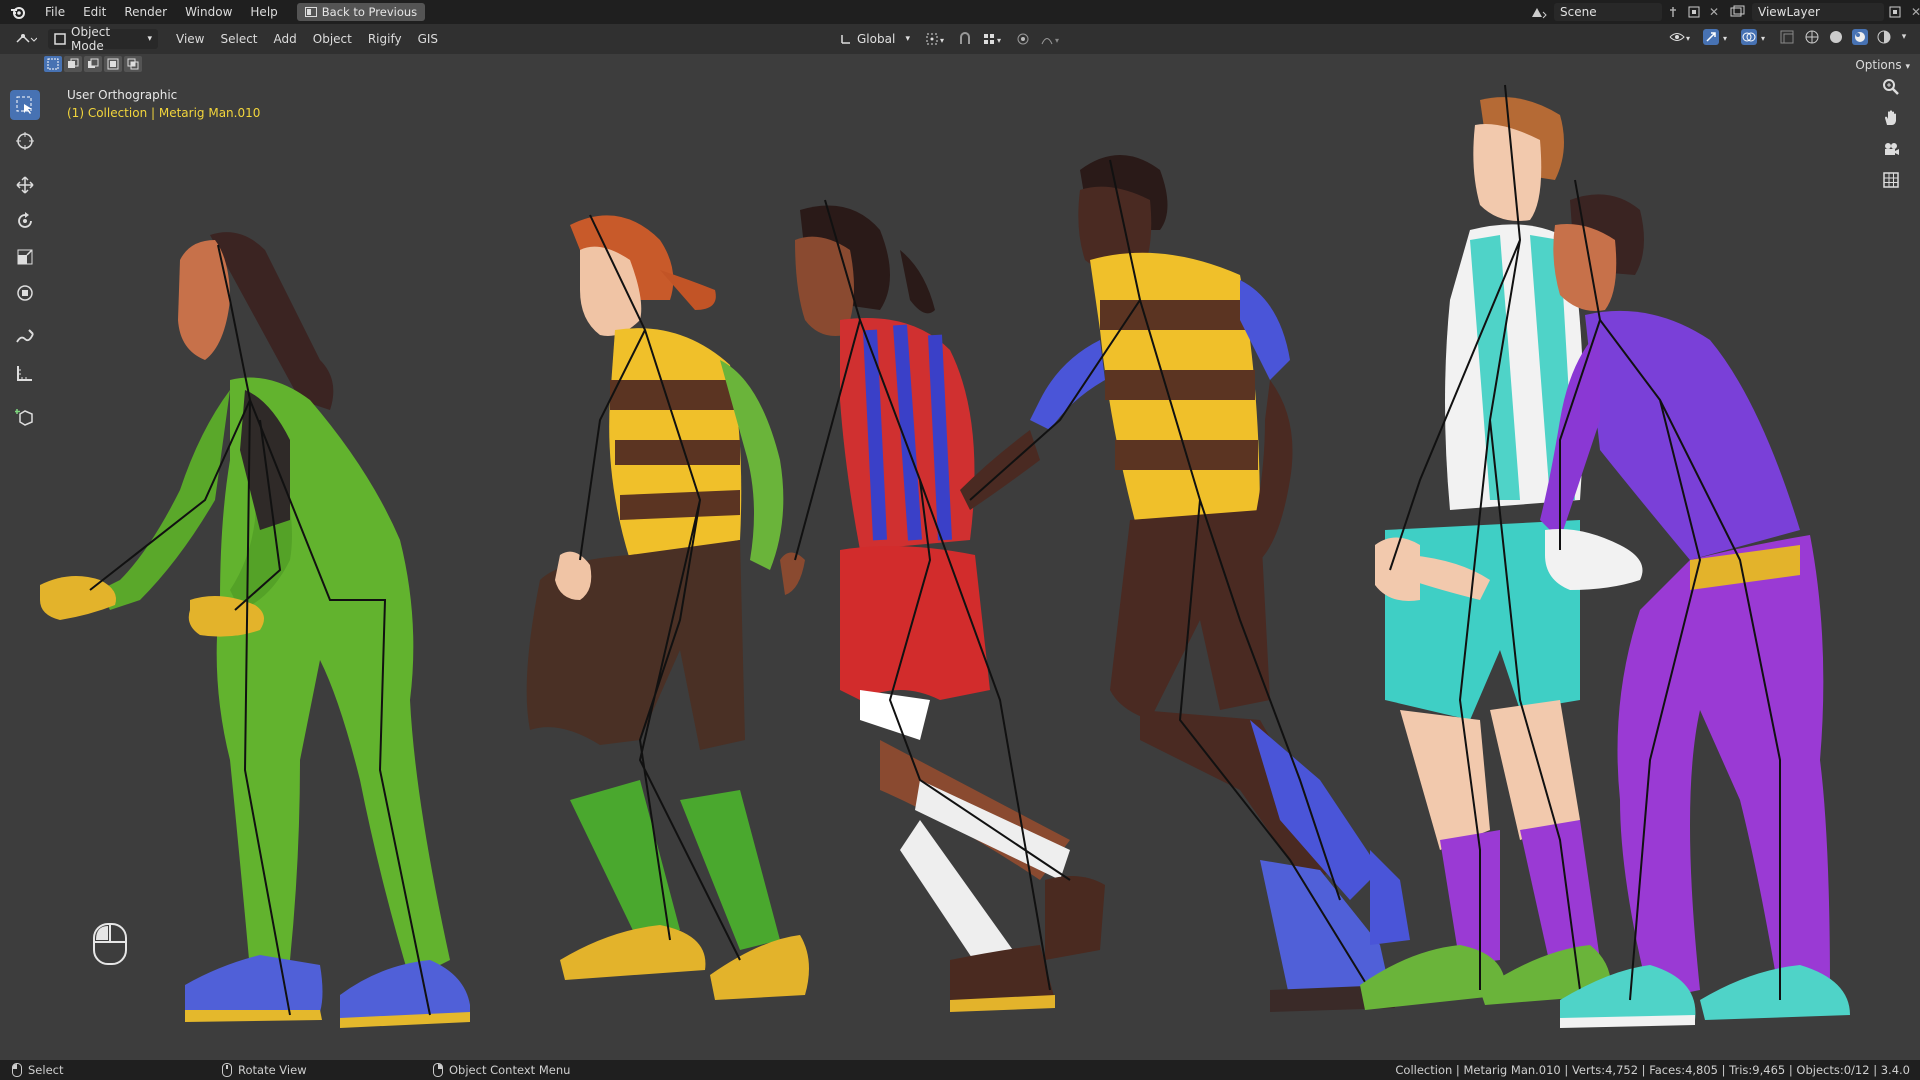 The image size is (1920, 1080). Describe the element at coordinates (272, 1070) in the screenshot. I see `status-hint-rotate-label: Rotate View` at that location.